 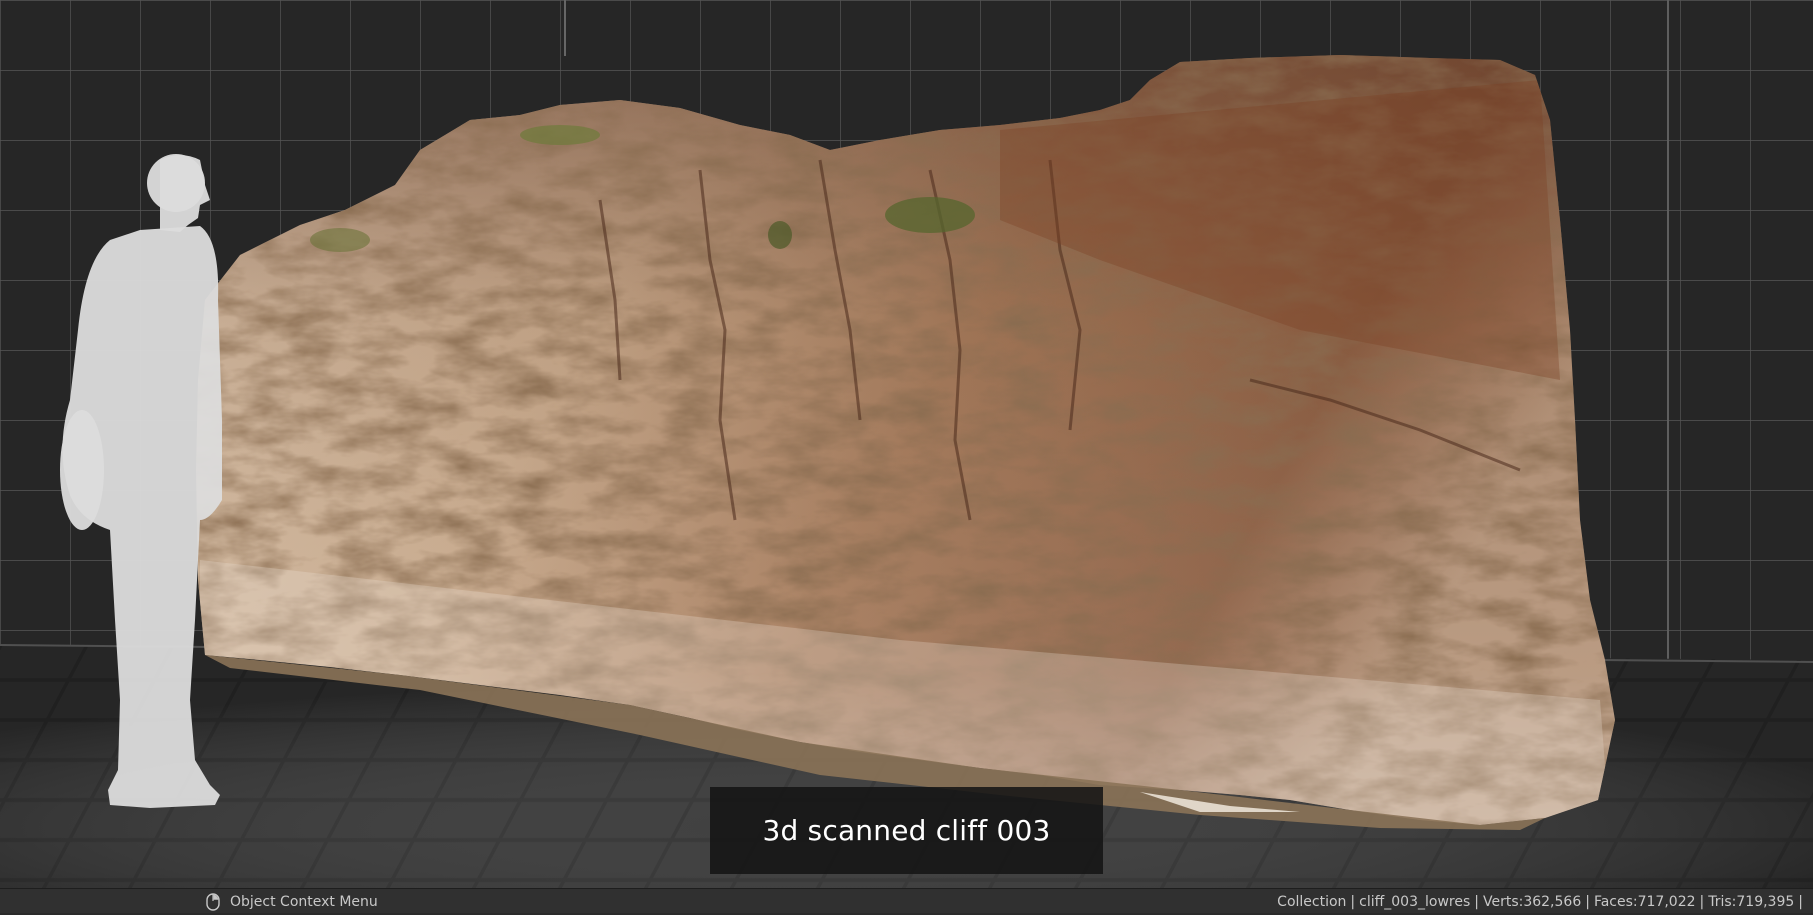 I want to click on model-title-caption: 3d scanned cliff 003, so click(x=906, y=830).